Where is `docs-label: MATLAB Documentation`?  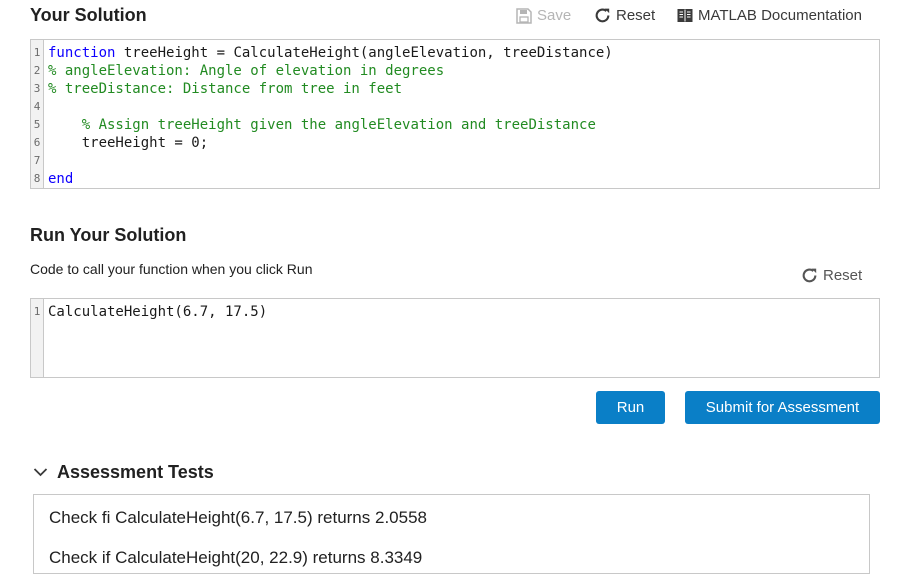 docs-label: MATLAB Documentation is located at coordinates (780, 15).